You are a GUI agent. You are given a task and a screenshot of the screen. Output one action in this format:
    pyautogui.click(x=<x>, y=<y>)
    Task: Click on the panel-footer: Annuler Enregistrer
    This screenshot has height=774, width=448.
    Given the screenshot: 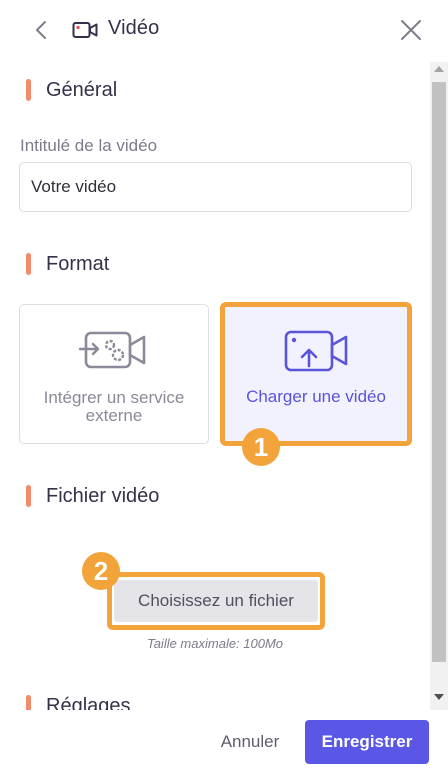 What is the action you would take?
    pyautogui.click(x=224, y=742)
    